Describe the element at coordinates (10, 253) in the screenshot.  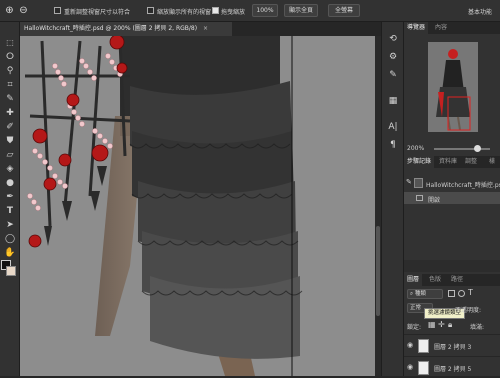
I see `hand-tool-icon: ✋` at that location.